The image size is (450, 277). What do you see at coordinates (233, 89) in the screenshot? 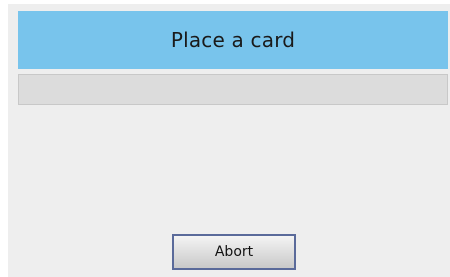
I see `status-bar` at bounding box center [233, 89].